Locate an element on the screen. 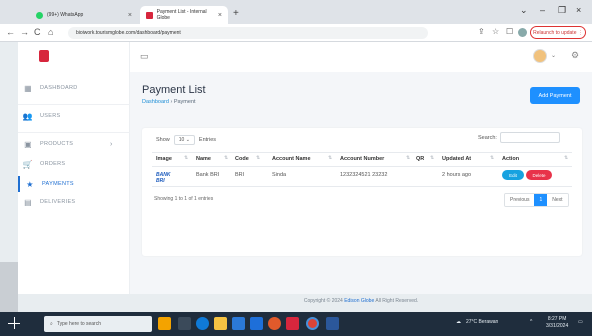 The width and height of the screenshot is (592, 336). column-header-image: Image is located at coordinates (164, 159).